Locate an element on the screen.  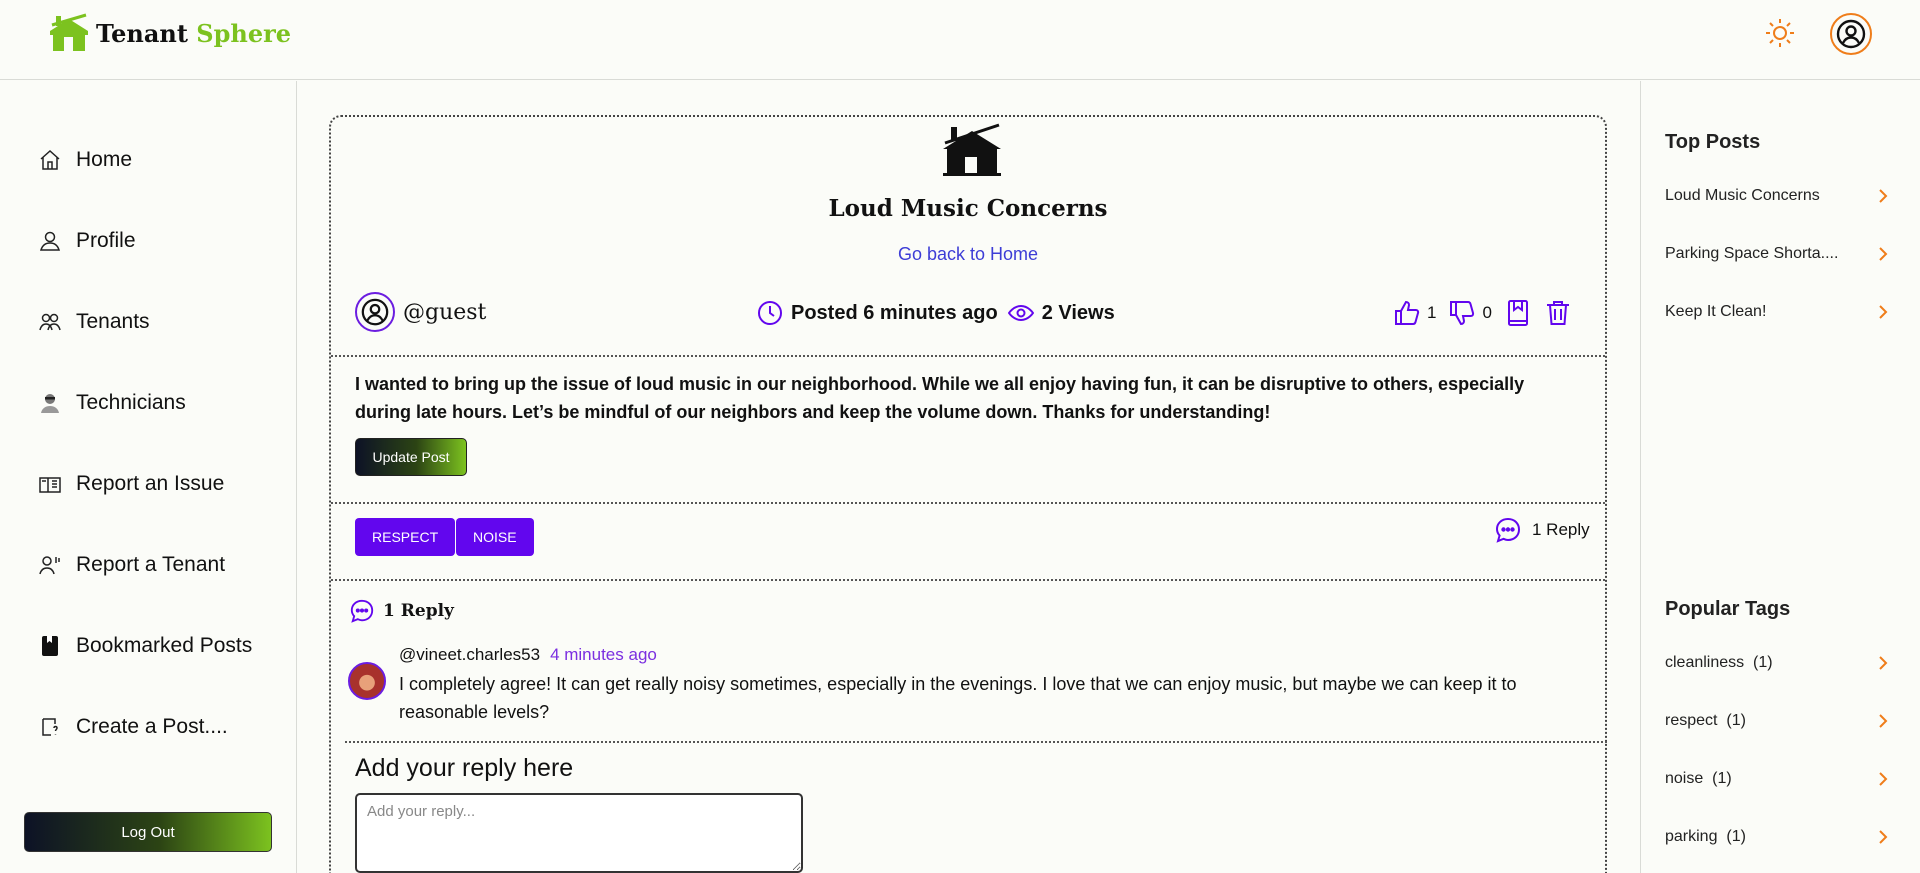
top-header: Tenant Sphere is located at coordinates (960, 40).